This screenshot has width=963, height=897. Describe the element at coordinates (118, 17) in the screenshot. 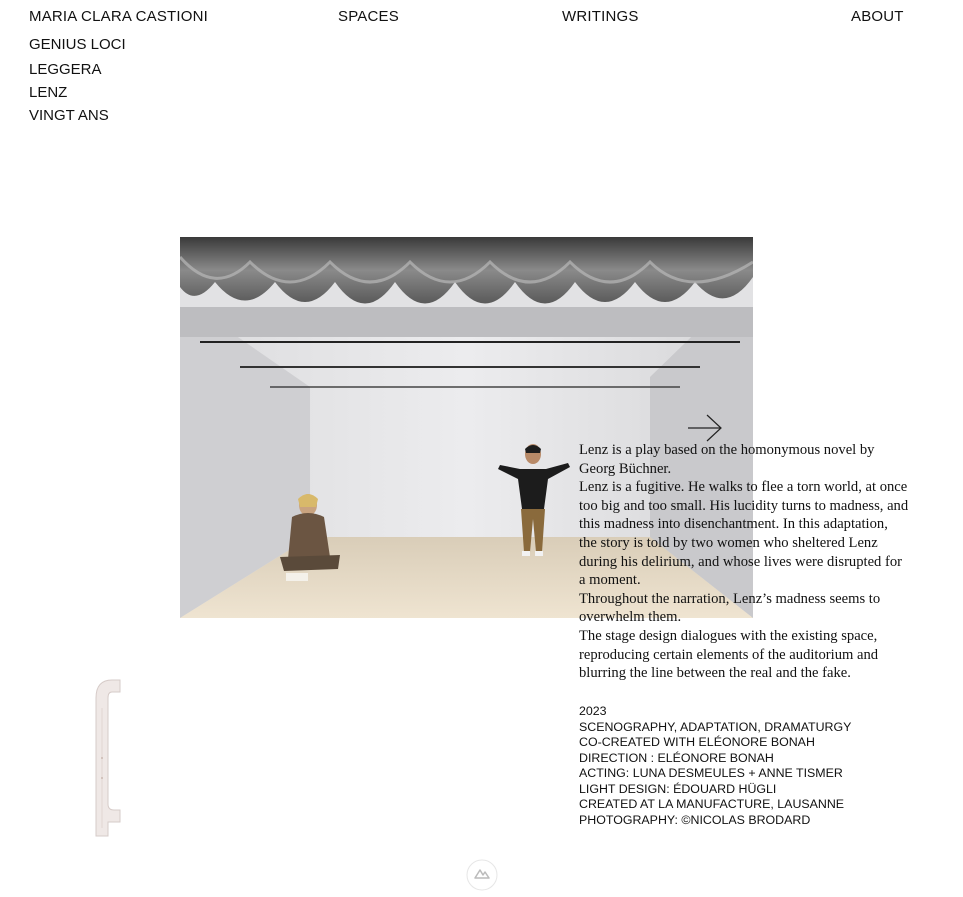

I see `nav-home-link: MARIA CLARA CASTIONI` at that location.